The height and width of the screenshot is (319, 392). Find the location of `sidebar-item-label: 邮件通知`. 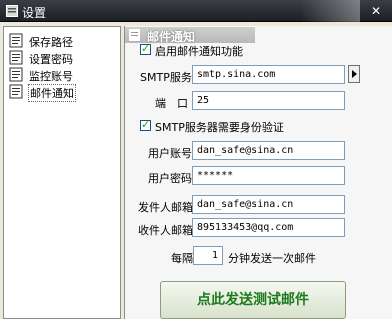

sidebar-item-label: 邮件通知 is located at coordinates (52, 93).